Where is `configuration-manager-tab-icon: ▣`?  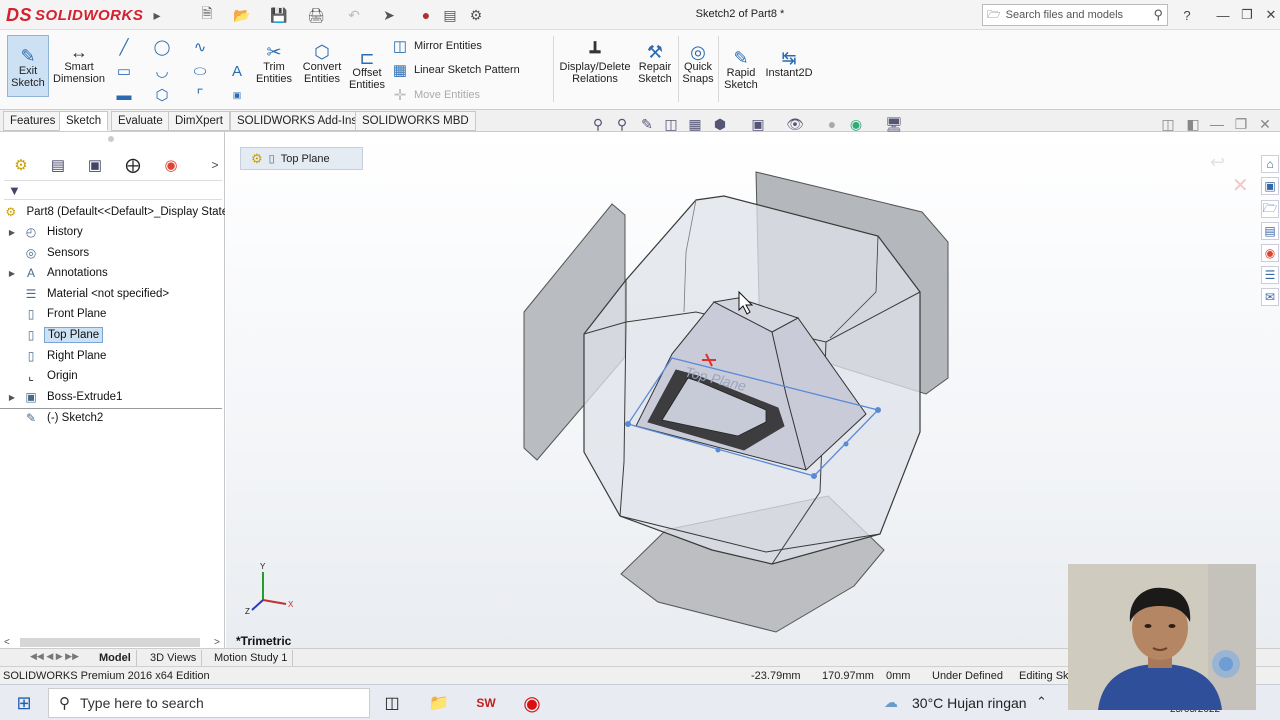
configuration-manager-tab-icon: ▣ is located at coordinates (95, 165).